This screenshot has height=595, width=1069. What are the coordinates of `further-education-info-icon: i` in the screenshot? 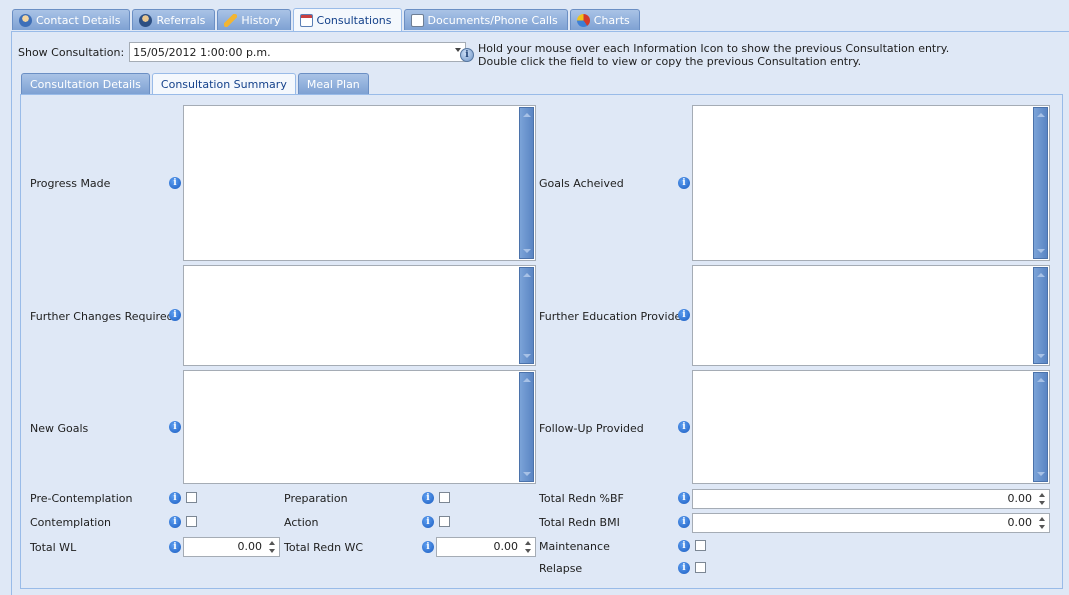 It's located at (684, 315).